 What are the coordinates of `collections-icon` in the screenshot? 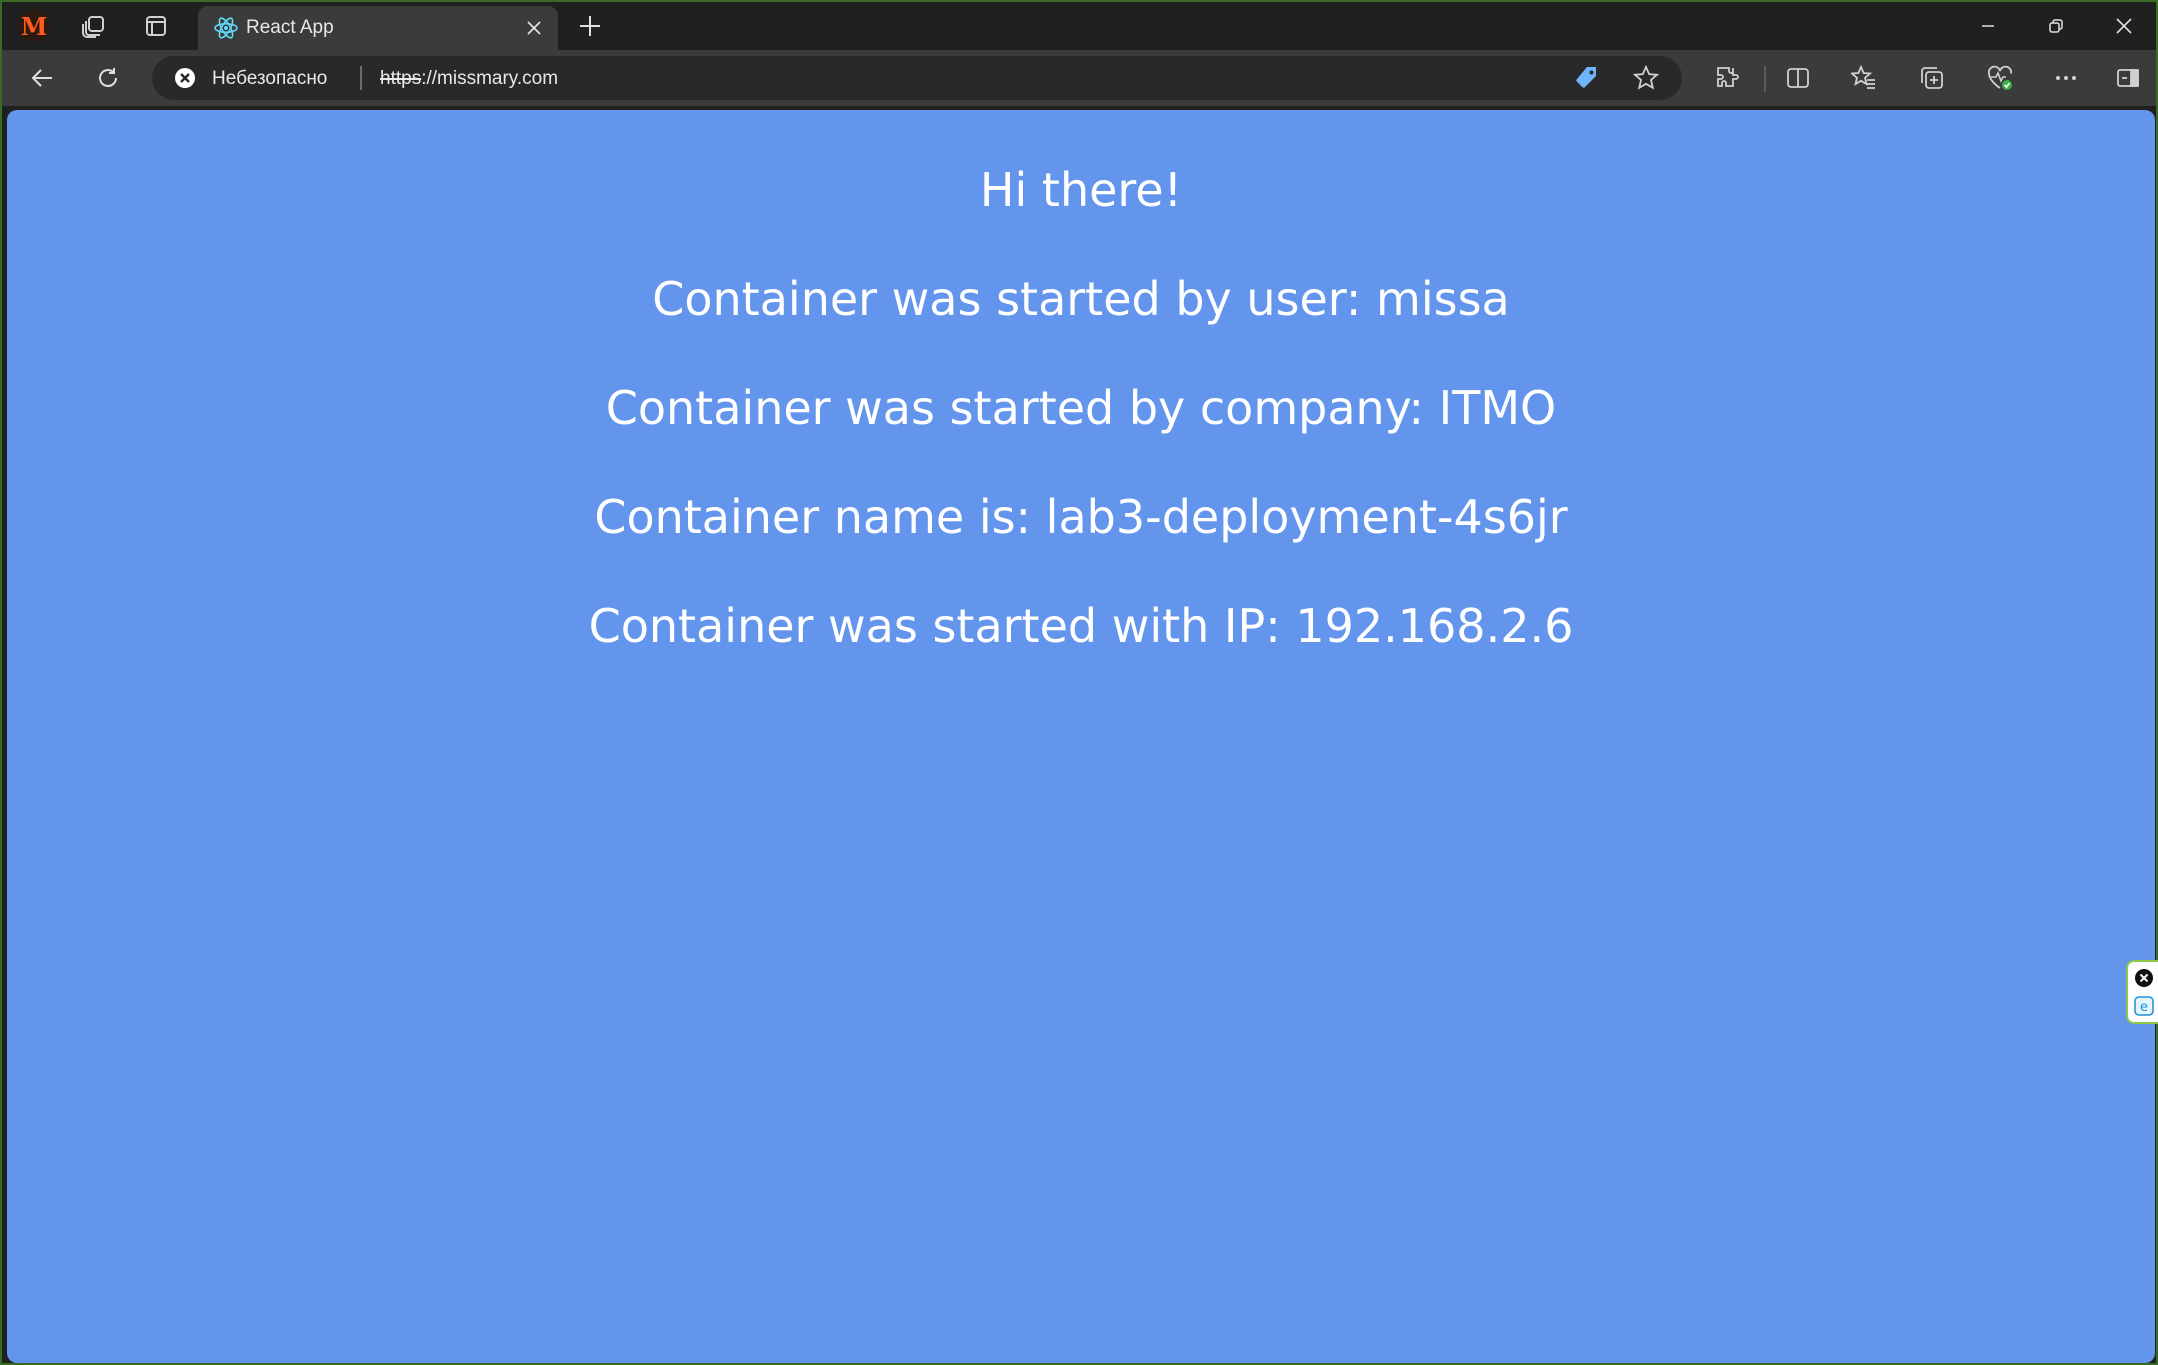 It's located at (1932, 78).